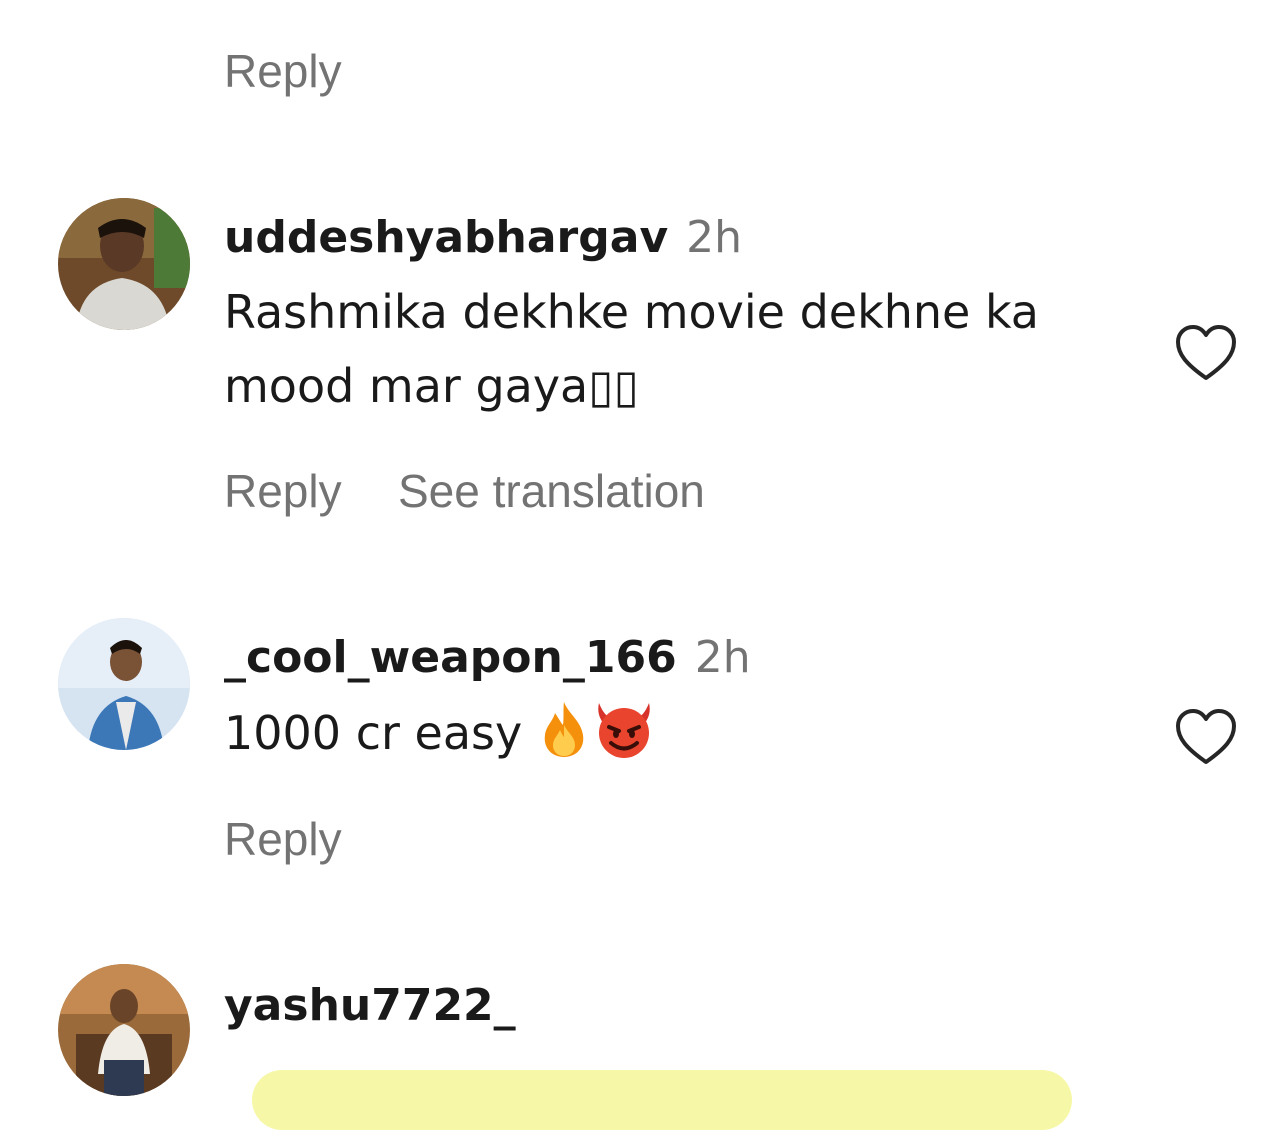 The image size is (1280, 1130). I want to click on comment-text-line: mood mar gaya▯▯, so click(431, 386).